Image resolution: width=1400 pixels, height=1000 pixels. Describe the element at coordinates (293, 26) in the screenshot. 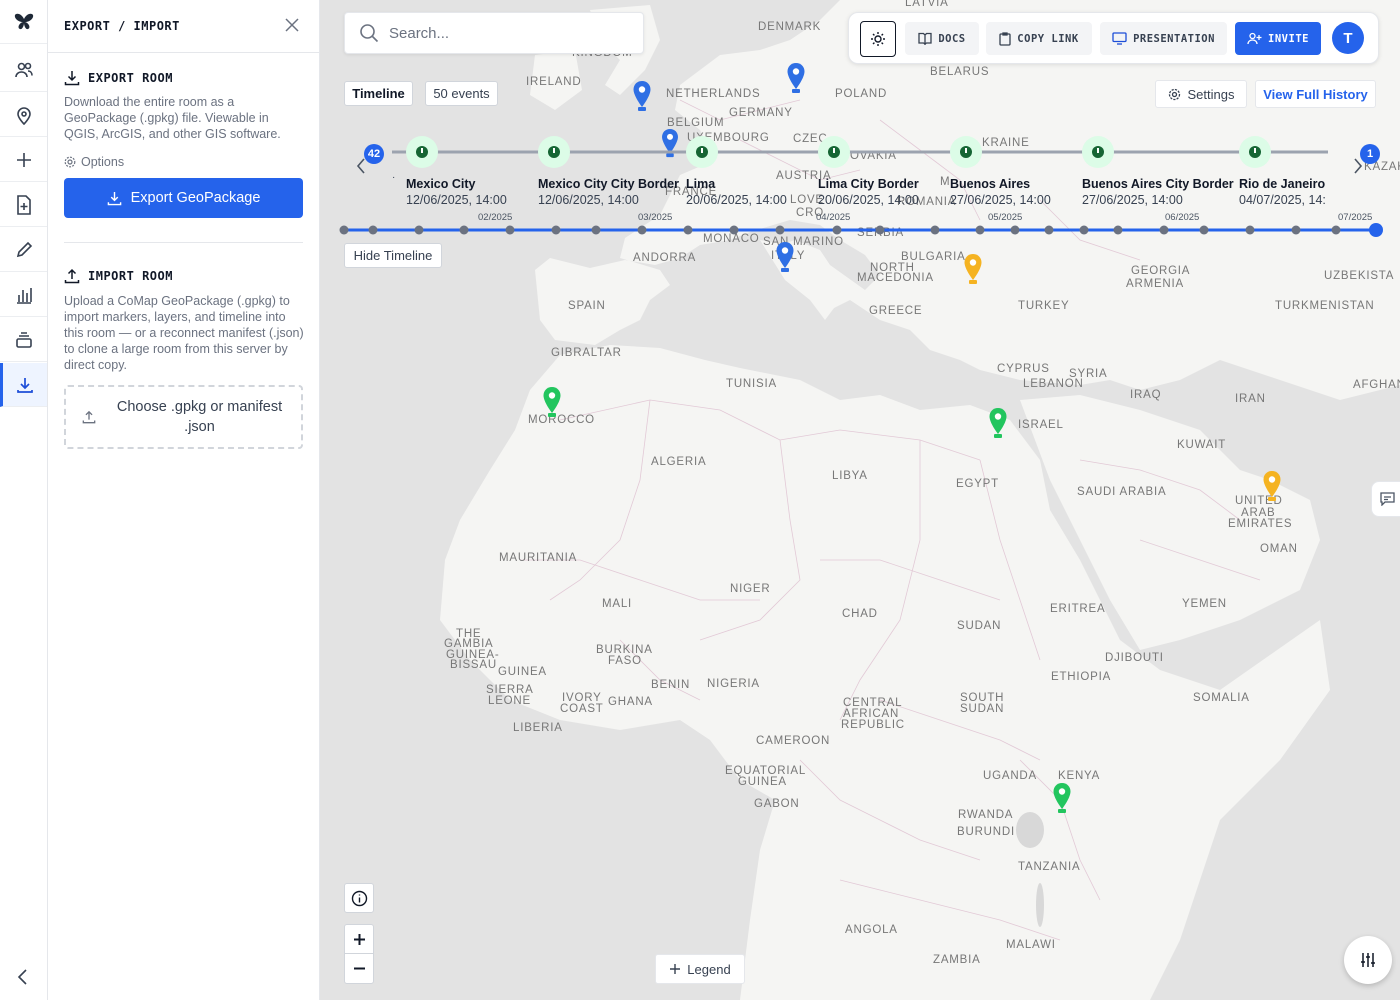

I see `close-icon` at that location.